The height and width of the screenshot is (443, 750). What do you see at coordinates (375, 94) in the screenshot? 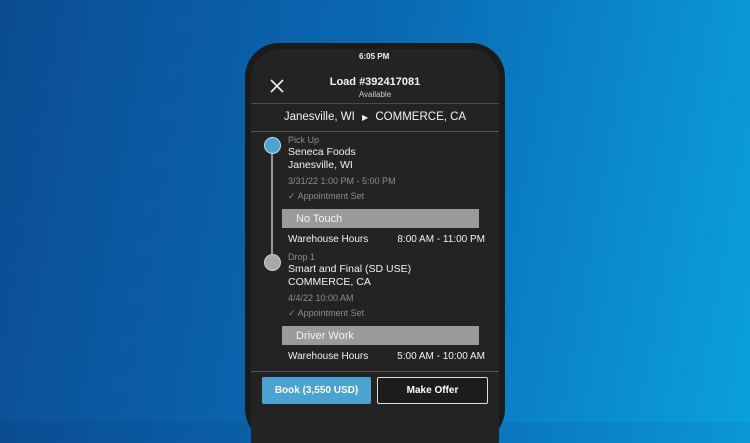
I see `load-status: Available` at bounding box center [375, 94].